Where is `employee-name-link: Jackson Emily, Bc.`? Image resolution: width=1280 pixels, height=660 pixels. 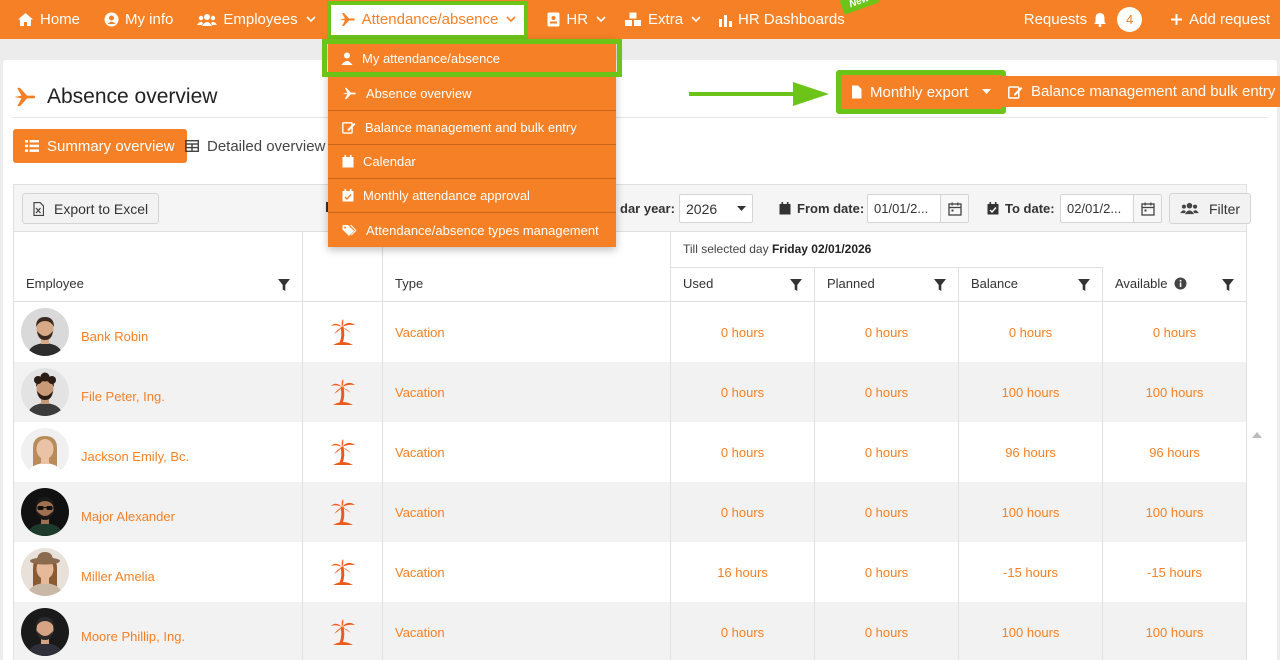
employee-name-link: Jackson Emily, Bc. is located at coordinates (135, 456).